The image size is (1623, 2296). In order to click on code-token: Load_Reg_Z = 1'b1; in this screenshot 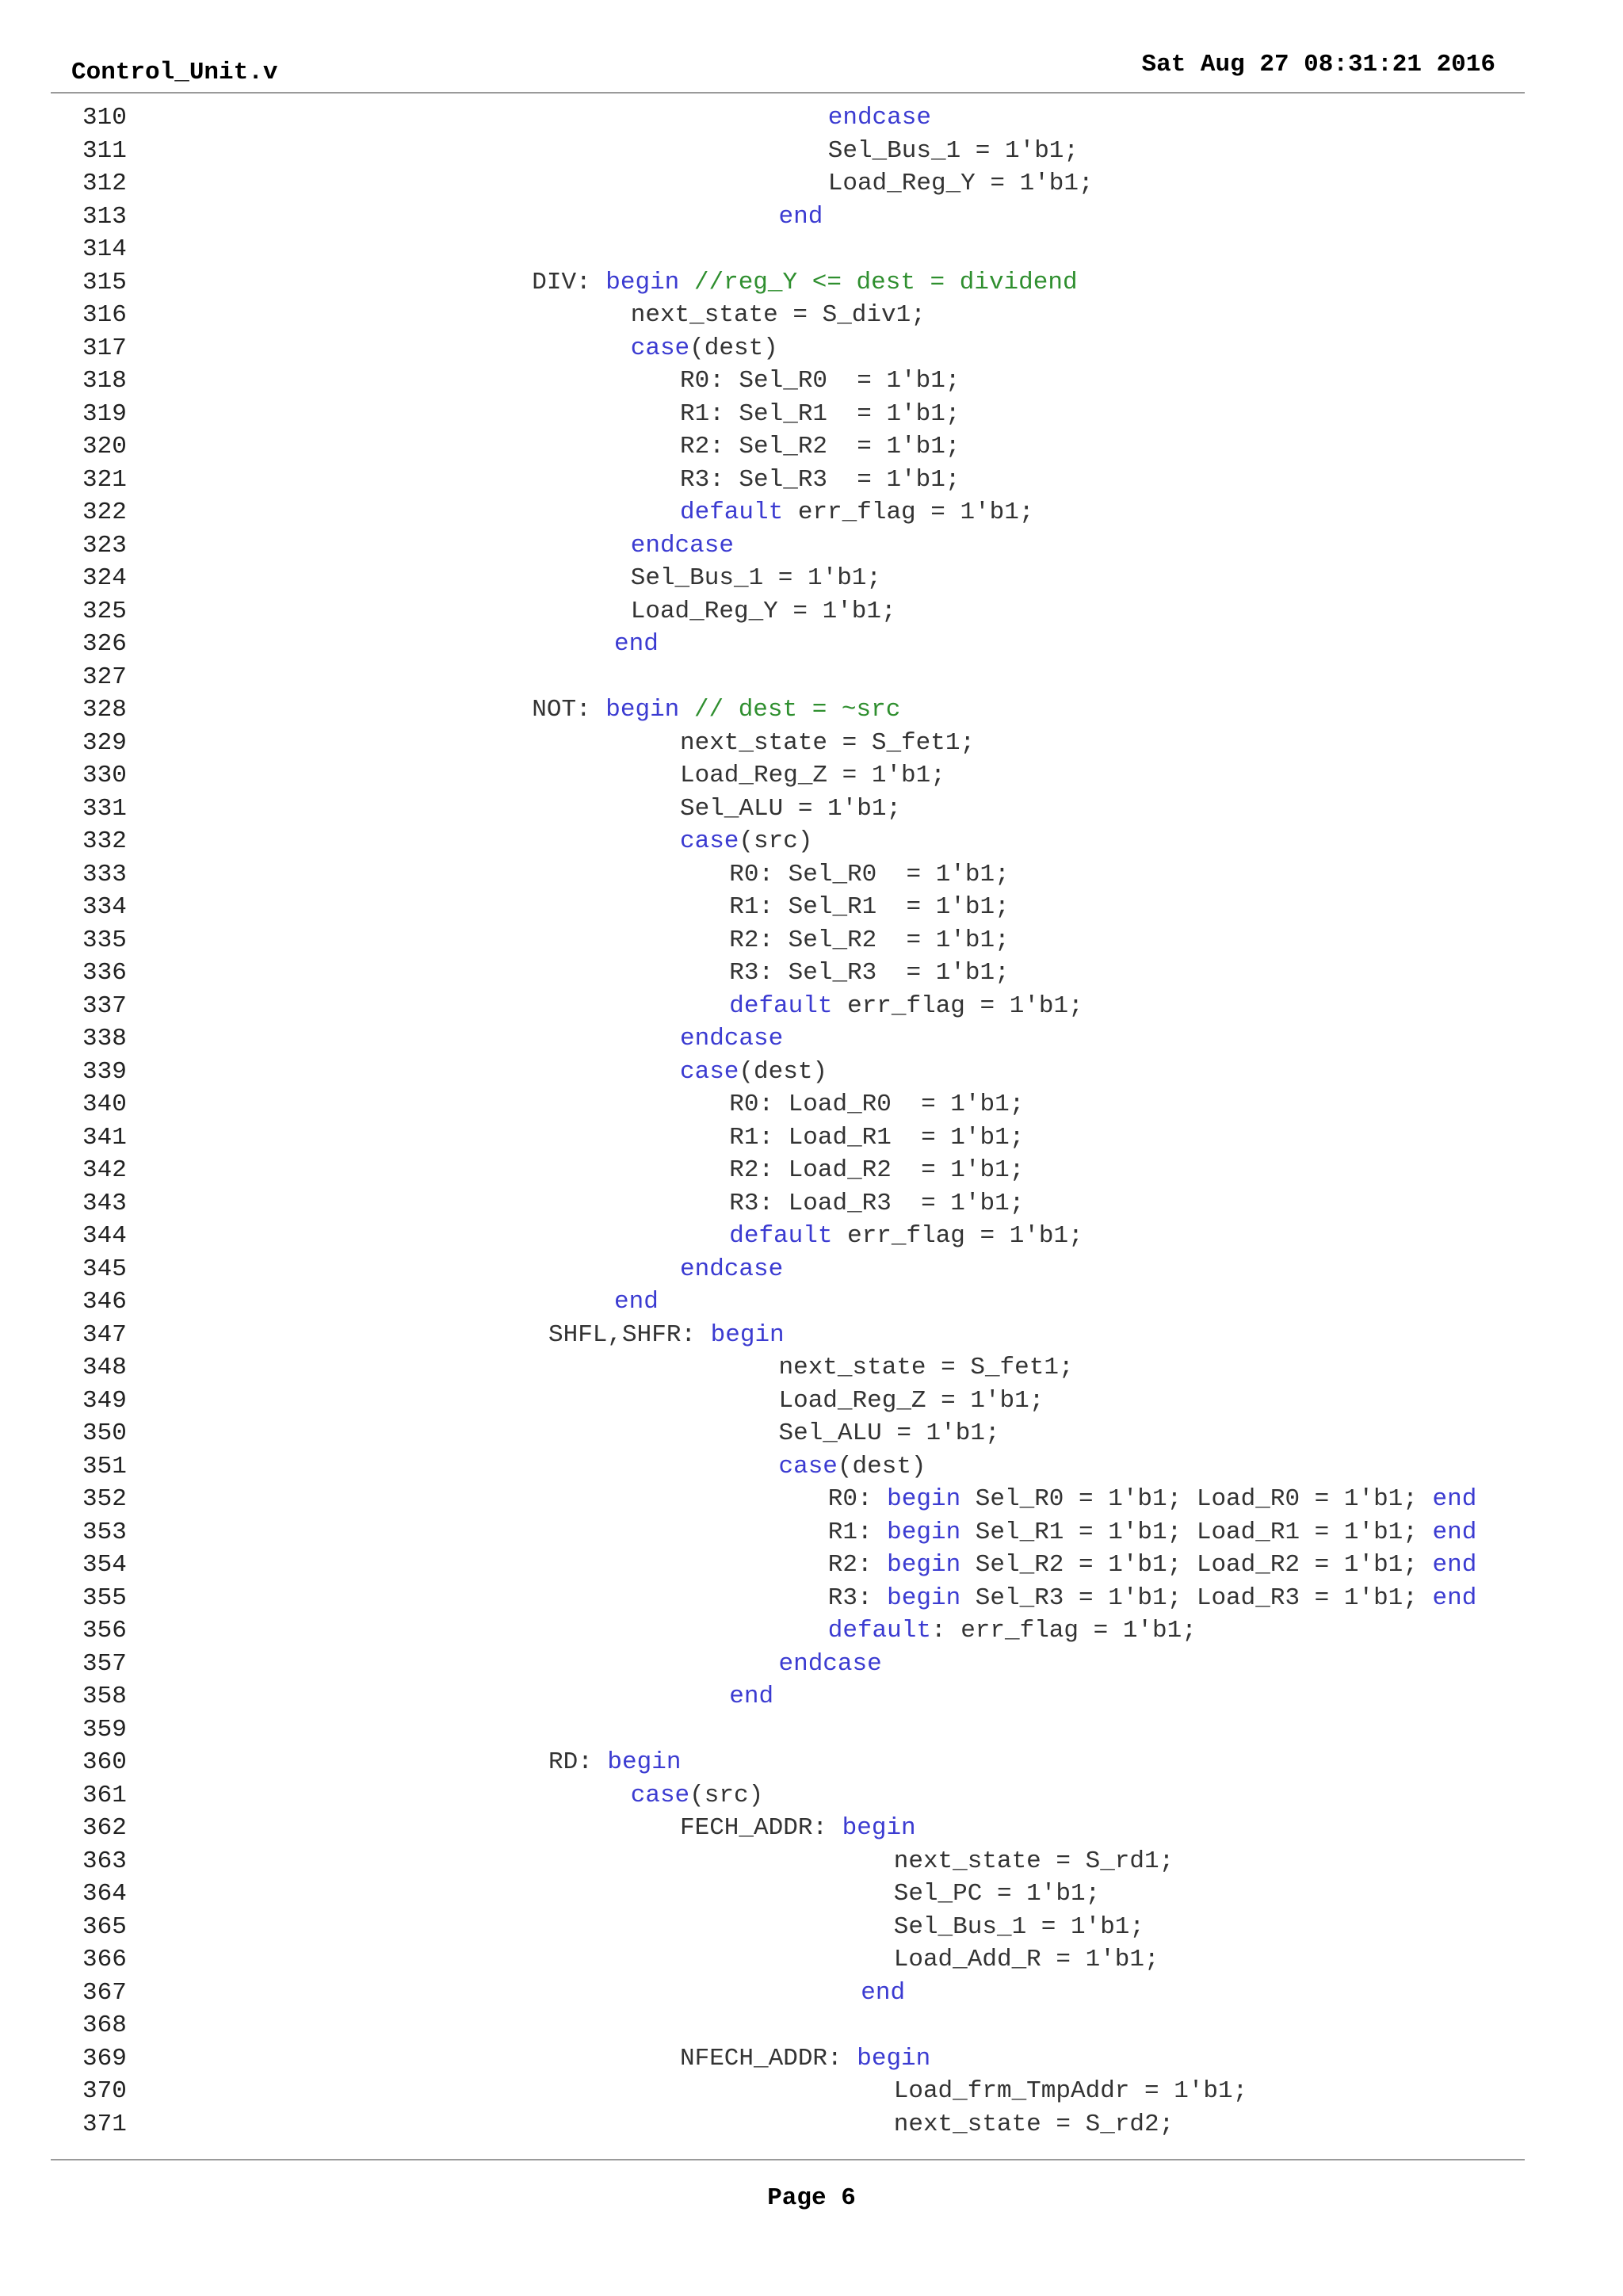, I will do `click(813, 775)`.